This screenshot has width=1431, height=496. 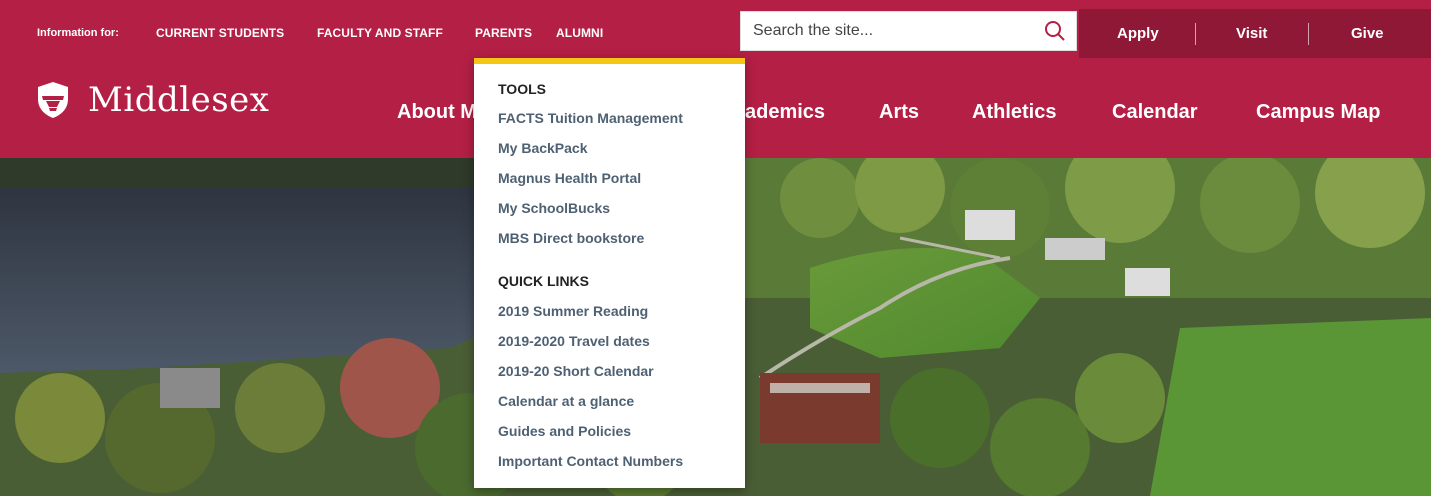 I want to click on nav-arts: Arts, so click(x=899, y=112).